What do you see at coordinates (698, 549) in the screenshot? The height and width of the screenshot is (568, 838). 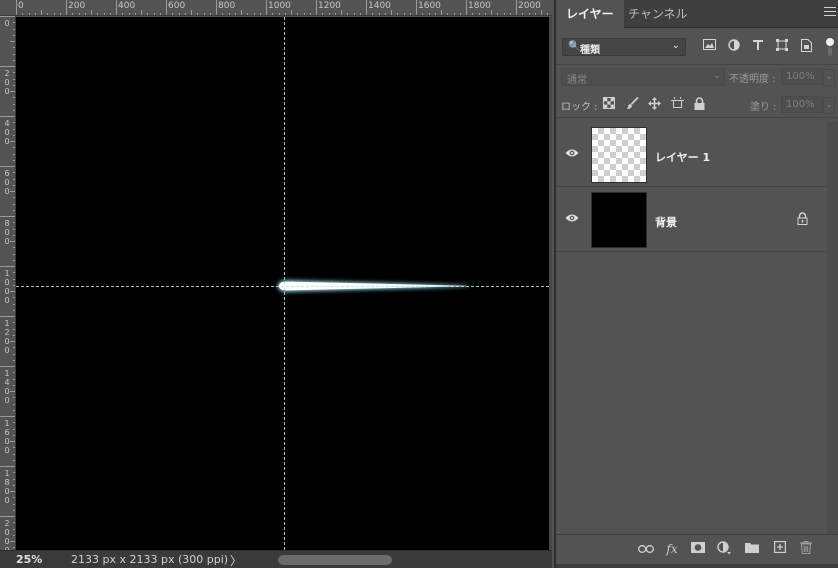 I see `mask-icon` at bounding box center [698, 549].